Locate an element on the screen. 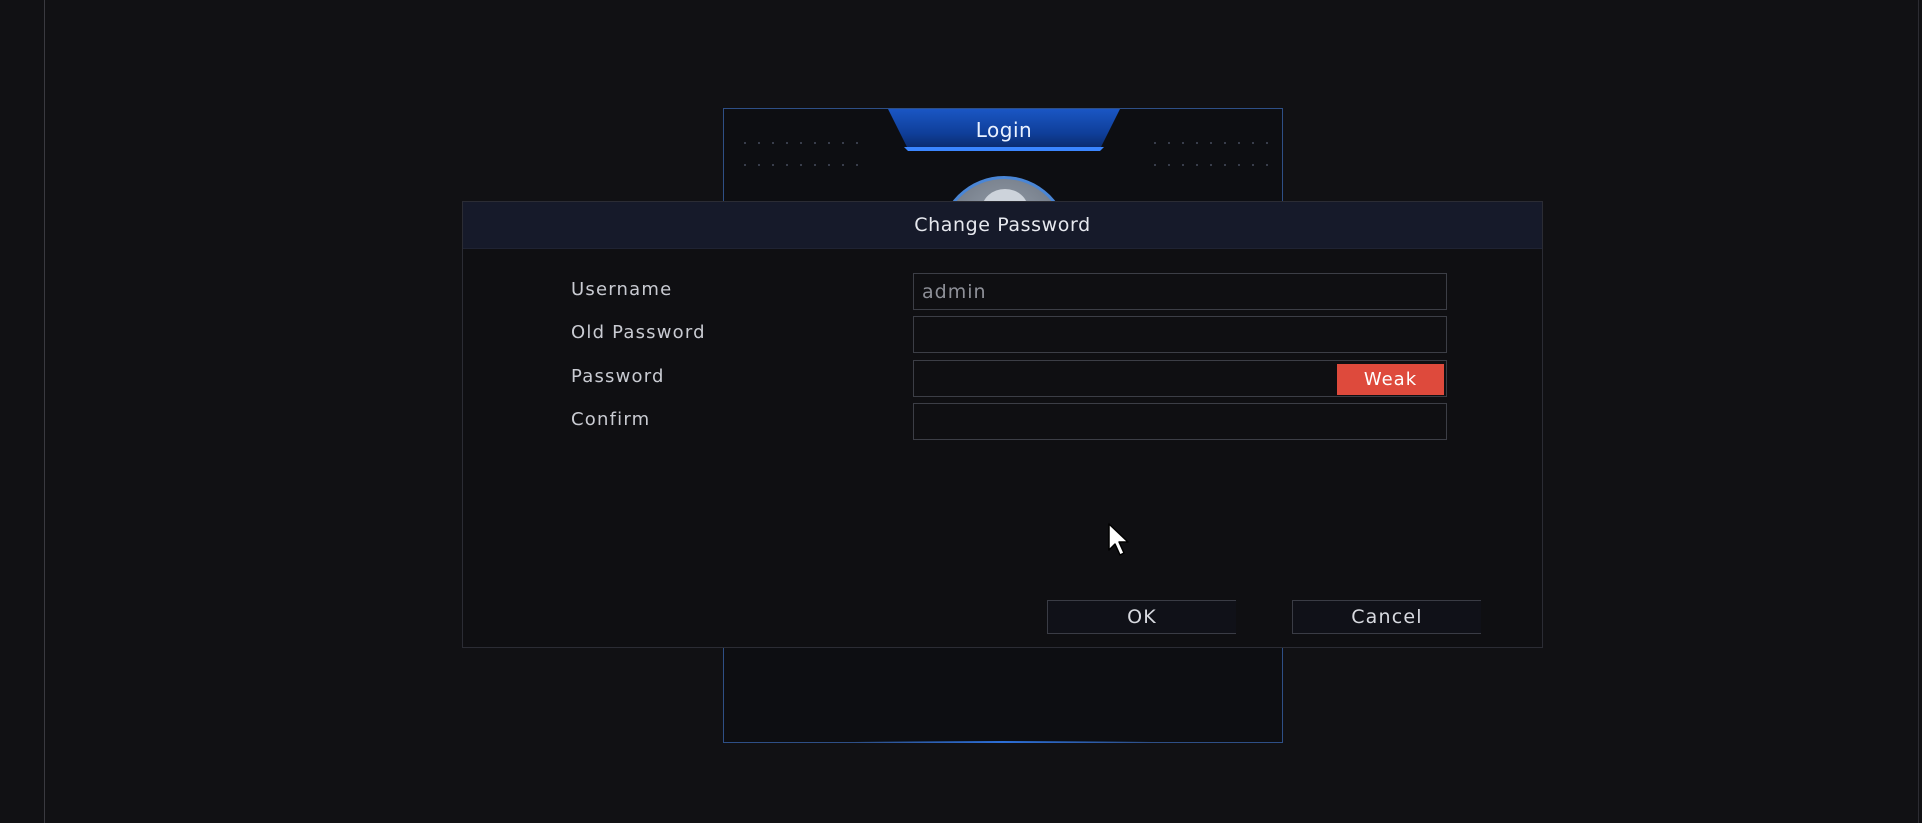 The width and height of the screenshot is (1922, 823). confirm-password-field is located at coordinates (1180, 421).